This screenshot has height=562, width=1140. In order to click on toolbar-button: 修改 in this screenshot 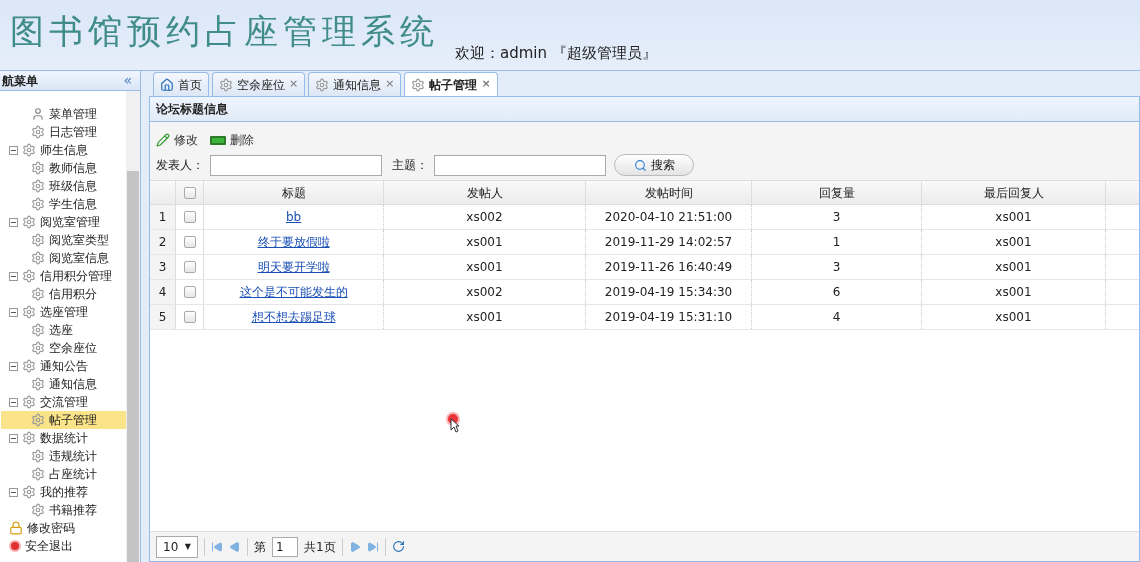, I will do `click(177, 140)`.